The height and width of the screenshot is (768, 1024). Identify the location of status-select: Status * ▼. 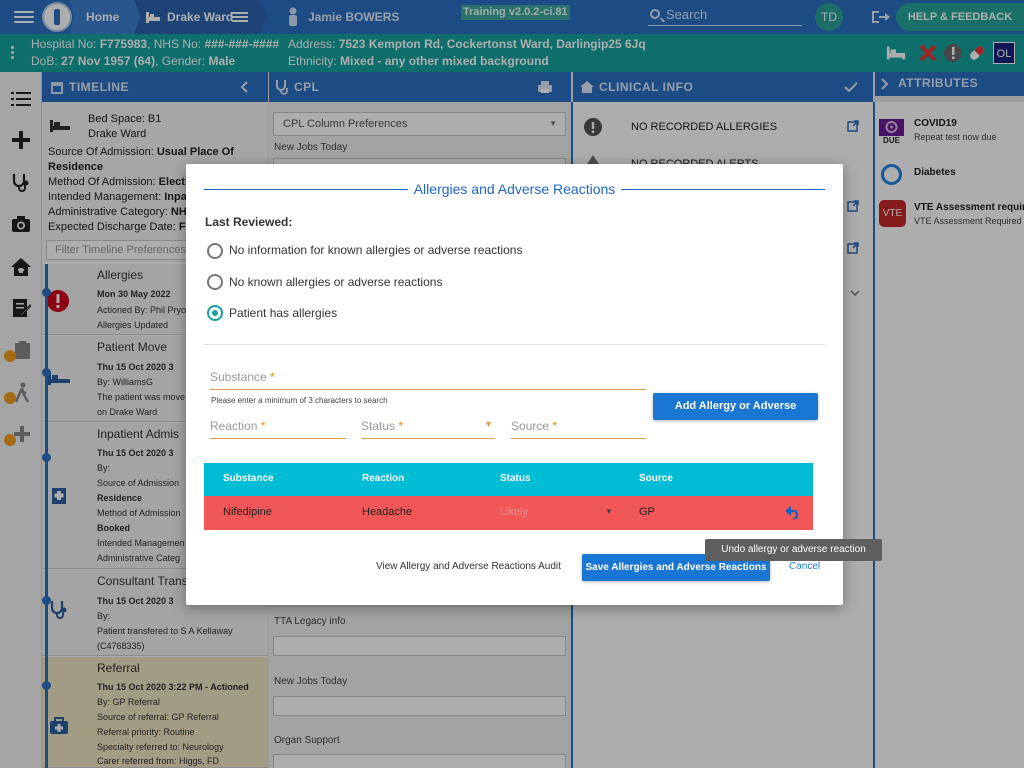
(428, 429).